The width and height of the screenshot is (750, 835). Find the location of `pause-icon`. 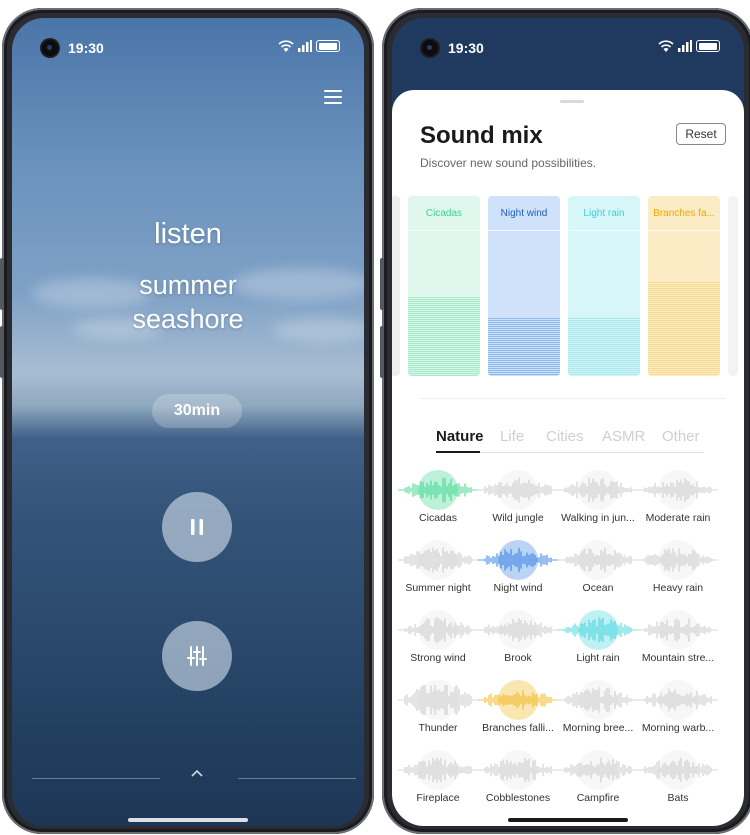

pause-icon is located at coordinates (197, 527).